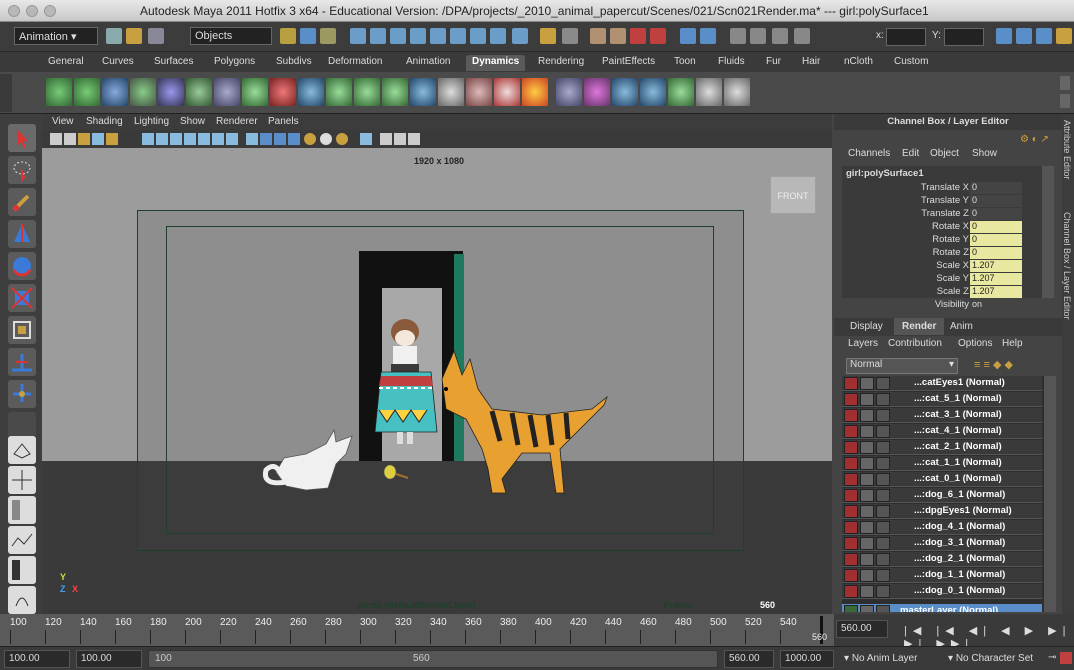  Describe the element at coordinates (731, 63) in the screenshot. I see `shelf-tab-fluids: Fluids` at that location.